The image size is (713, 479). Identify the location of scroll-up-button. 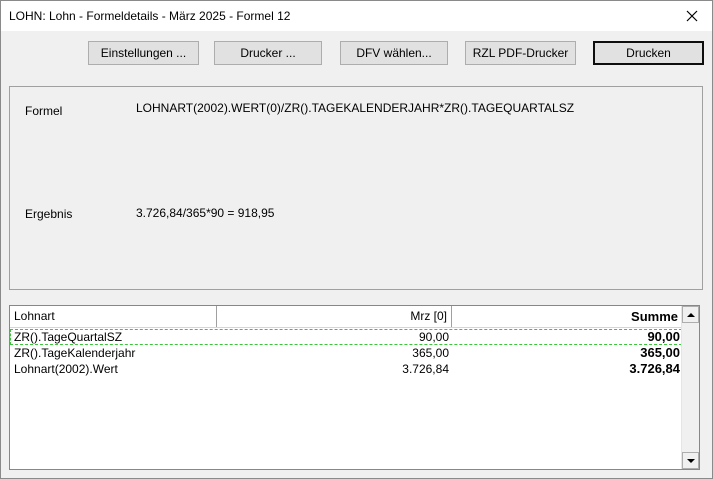
(690, 314).